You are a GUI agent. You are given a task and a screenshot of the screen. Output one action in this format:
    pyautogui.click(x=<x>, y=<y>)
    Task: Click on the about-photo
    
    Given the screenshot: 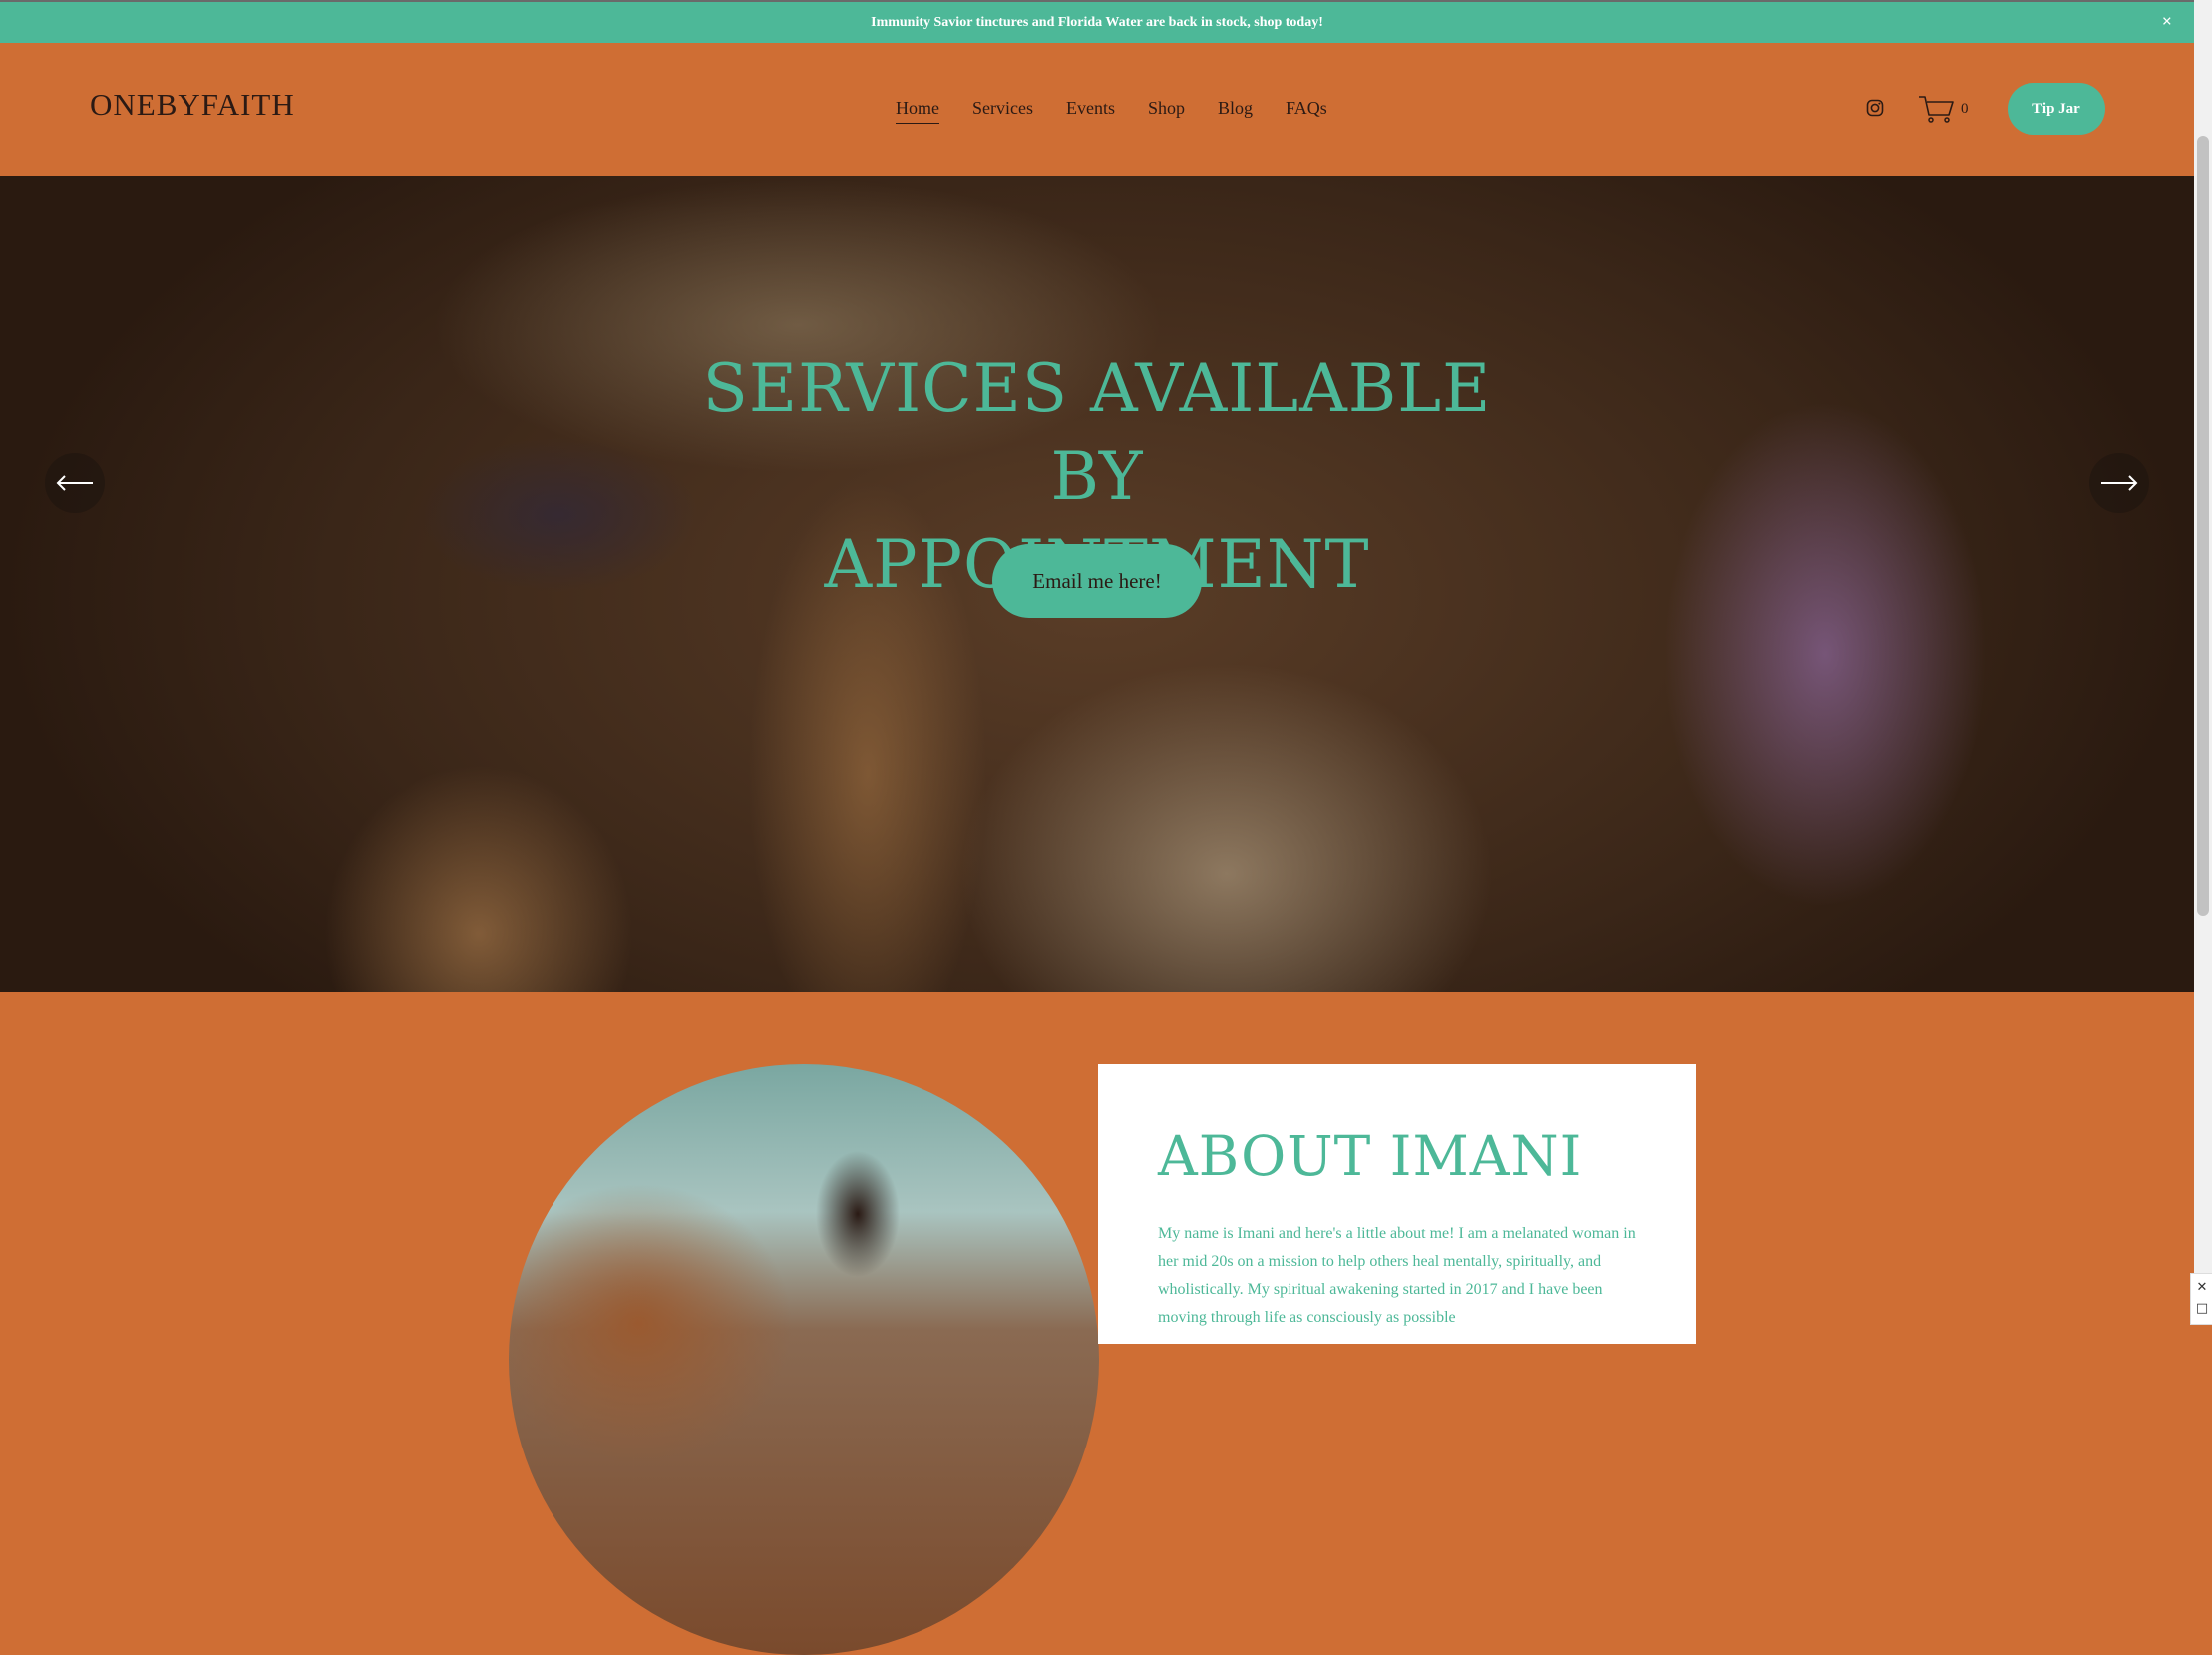 What is the action you would take?
    pyautogui.click(x=804, y=1359)
    